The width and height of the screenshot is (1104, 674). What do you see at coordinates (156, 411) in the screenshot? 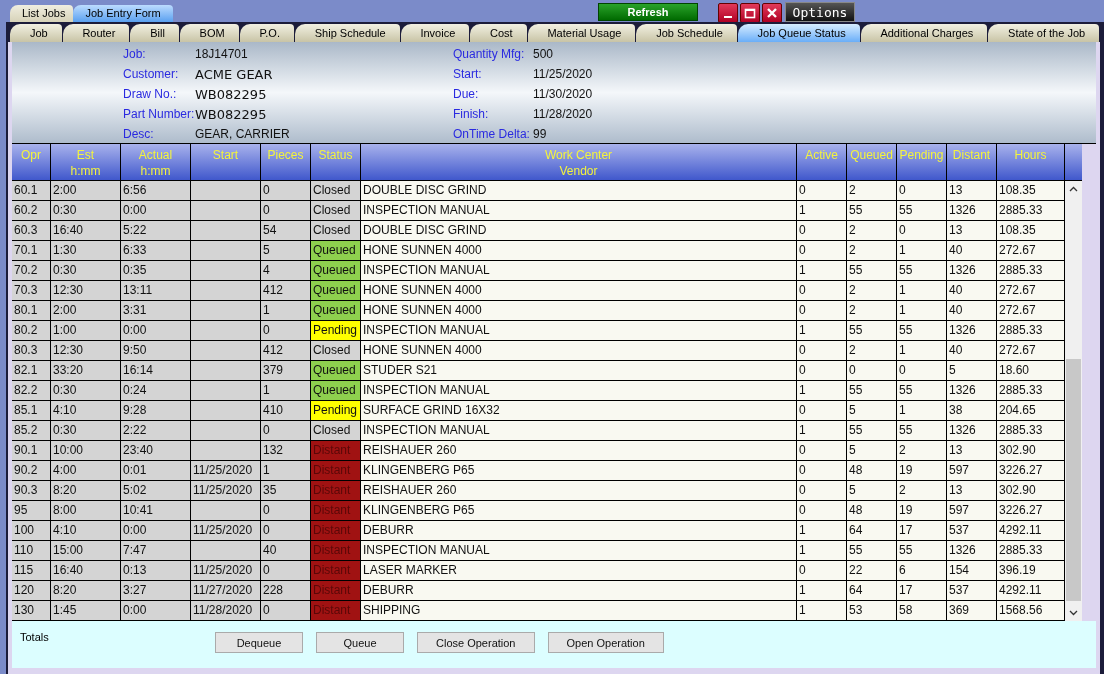
I see `table-cell: 9:28` at bounding box center [156, 411].